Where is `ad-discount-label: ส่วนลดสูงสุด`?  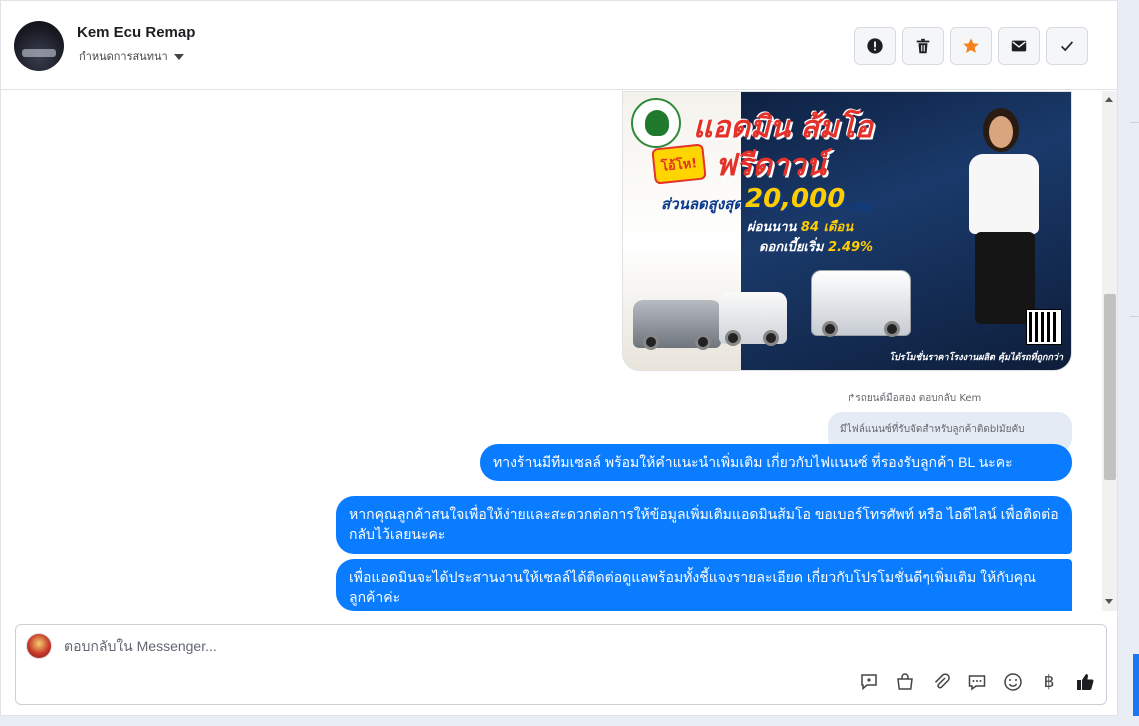
ad-discount-label: ส่วนลดสูงสุด is located at coordinates (702, 204).